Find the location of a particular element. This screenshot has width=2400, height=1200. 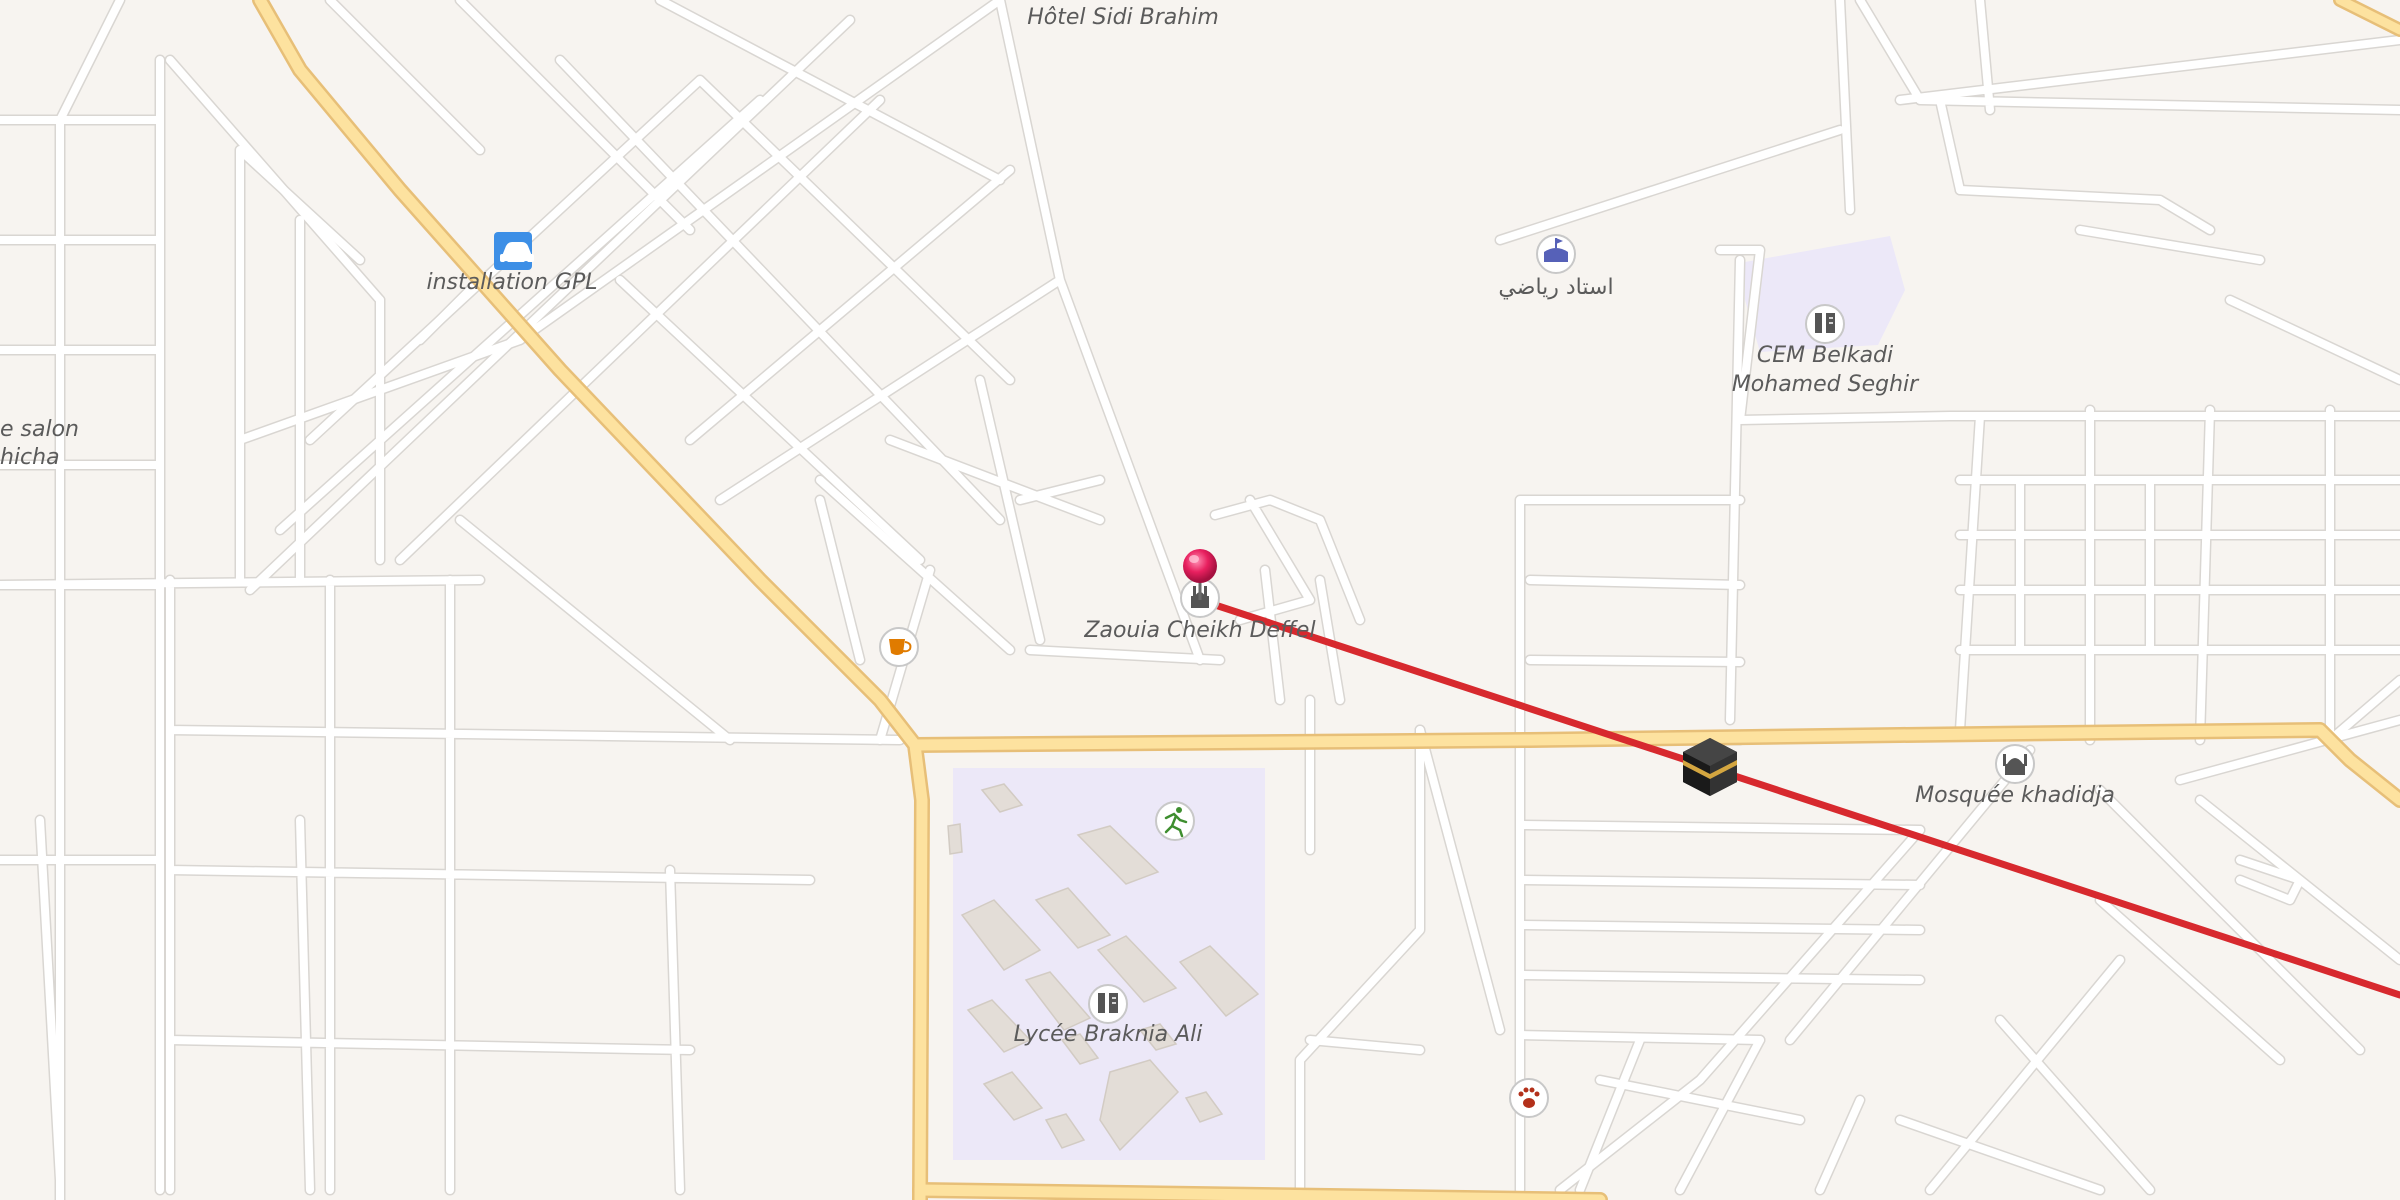

cafe-icon is located at coordinates (899, 647).